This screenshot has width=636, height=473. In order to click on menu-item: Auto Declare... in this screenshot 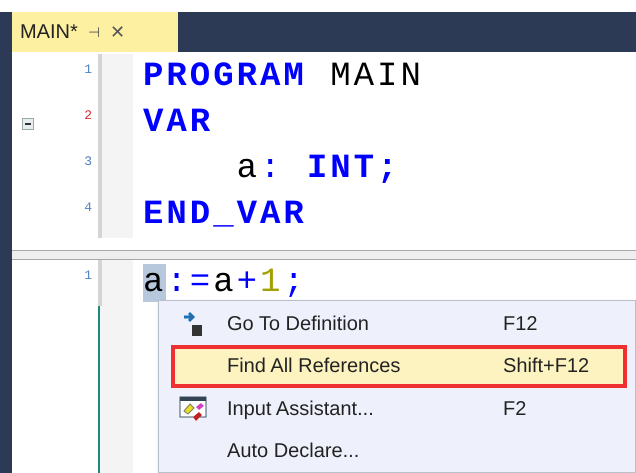, I will do `click(397, 451)`.